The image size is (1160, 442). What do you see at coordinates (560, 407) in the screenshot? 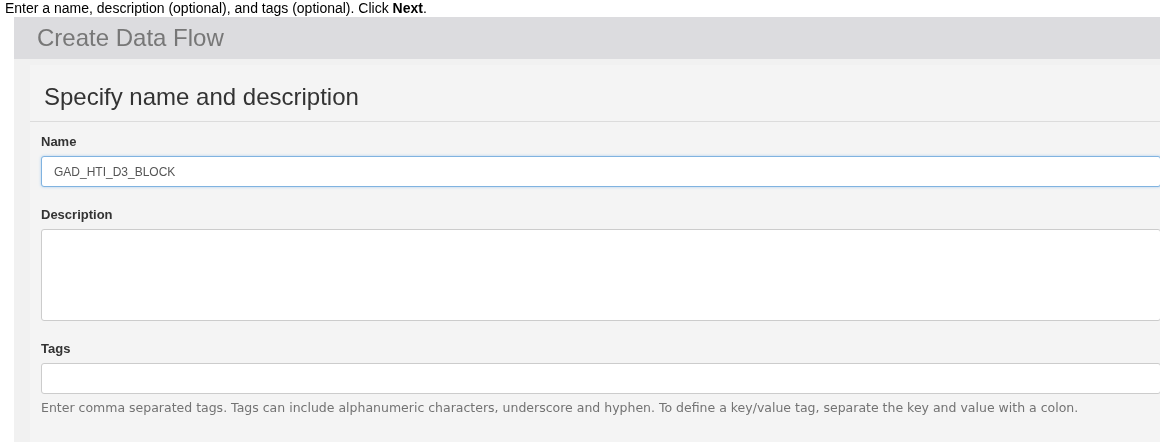
I see `help-text: Enter comma separated tags. Tags can include alphanumeric characters, underscore and hyphen. To define a key/value tag, separate the key and value with a colon.` at bounding box center [560, 407].